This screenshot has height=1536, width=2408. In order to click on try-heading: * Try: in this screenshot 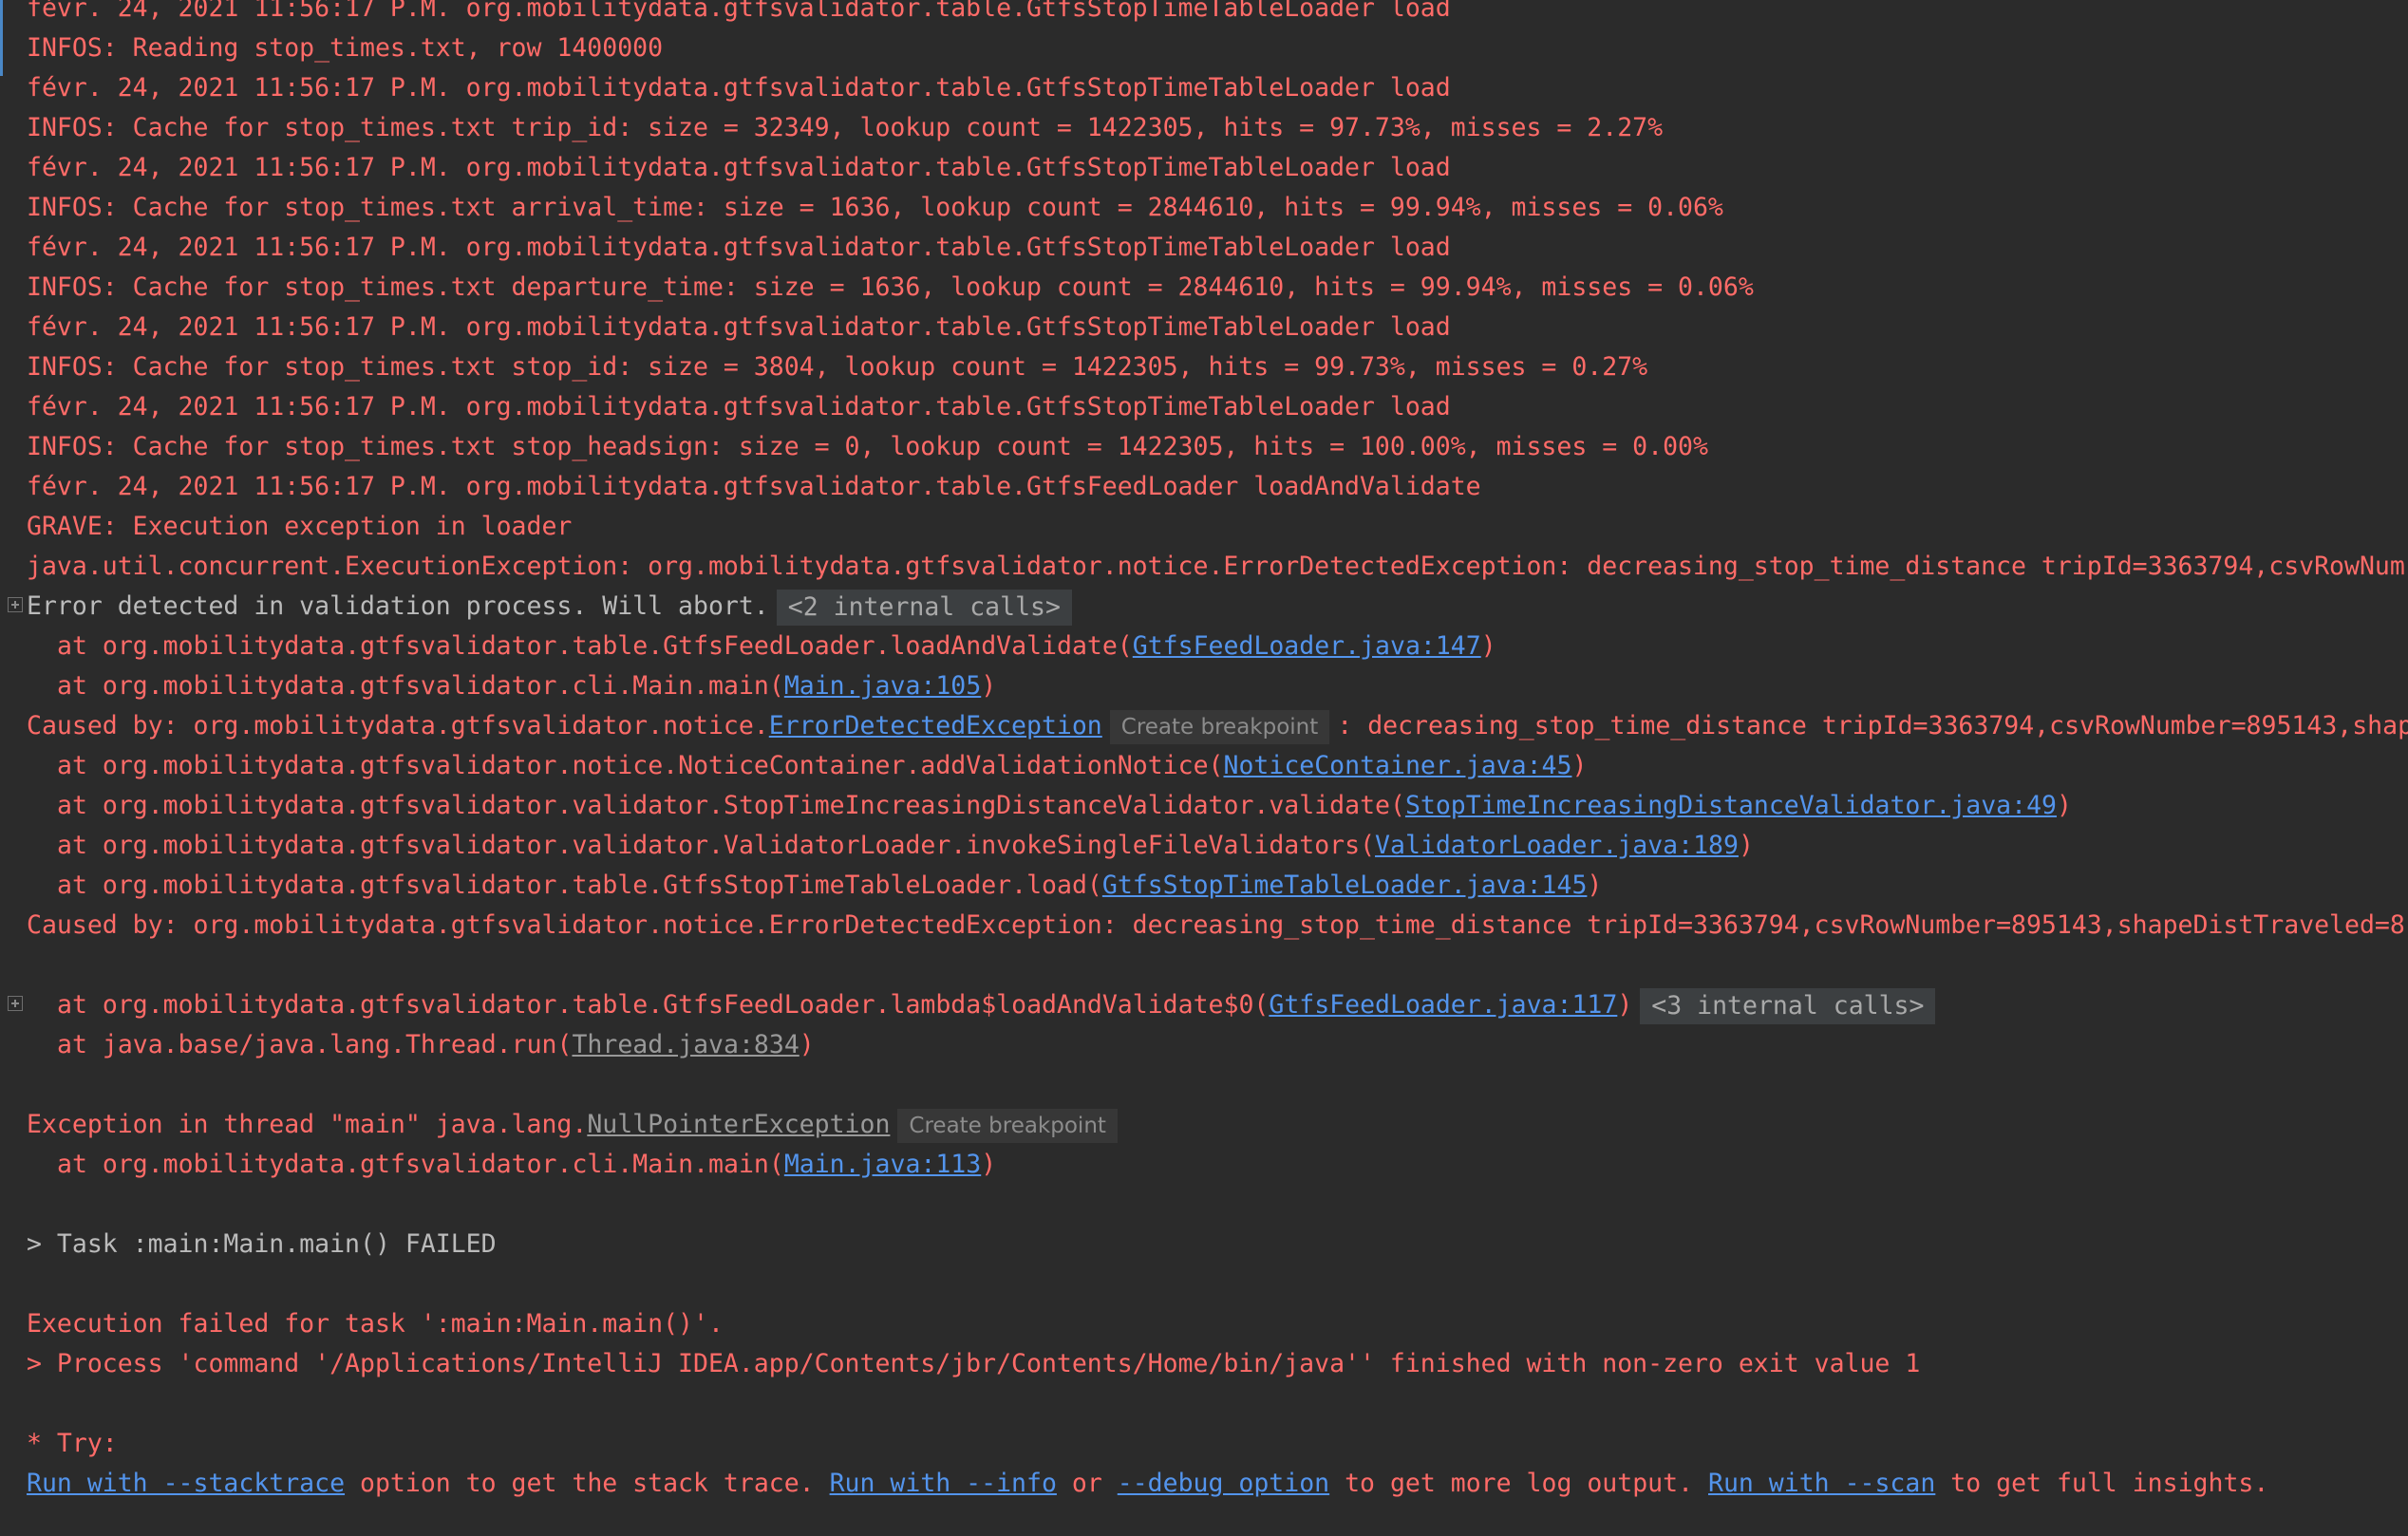, I will do `click(72, 1444)`.